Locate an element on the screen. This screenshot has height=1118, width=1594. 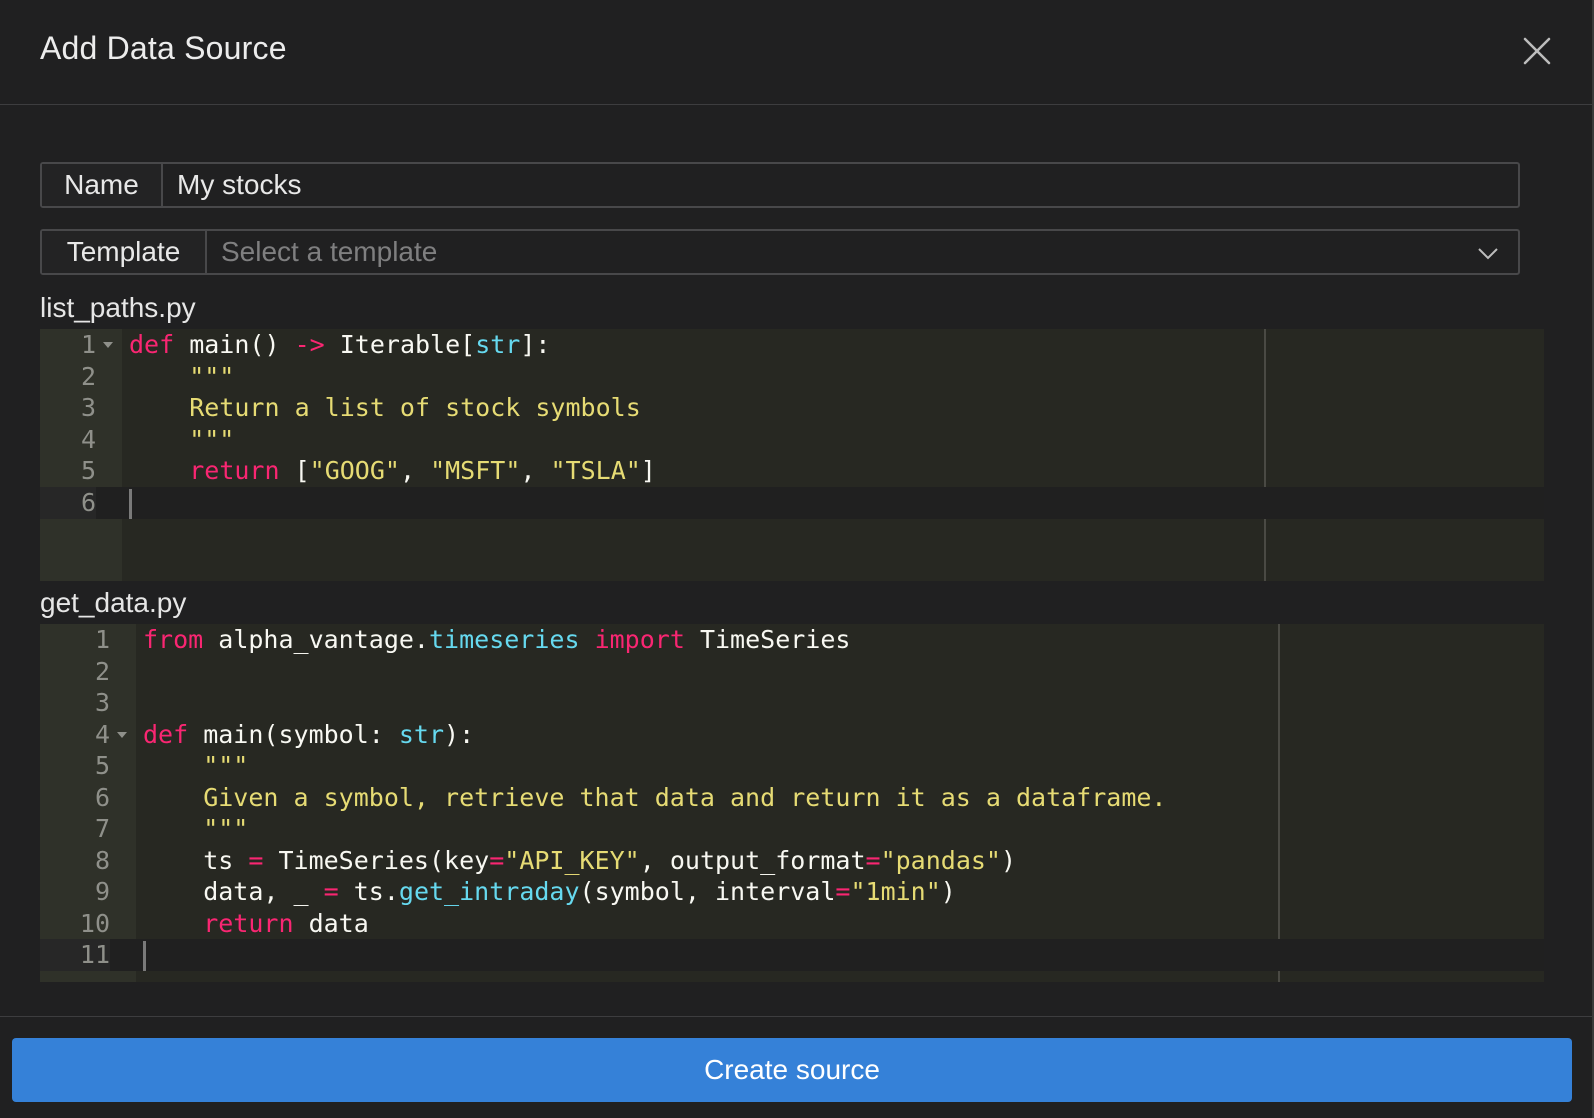
name-field-group: Name is located at coordinates (780, 185).